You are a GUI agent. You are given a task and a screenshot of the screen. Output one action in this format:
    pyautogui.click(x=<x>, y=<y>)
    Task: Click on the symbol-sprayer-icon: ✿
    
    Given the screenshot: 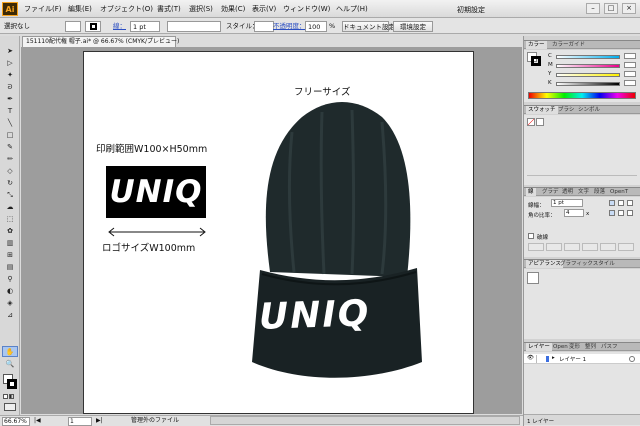 What is the action you would take?
    pyautogui.click(x=10, y=231)
    